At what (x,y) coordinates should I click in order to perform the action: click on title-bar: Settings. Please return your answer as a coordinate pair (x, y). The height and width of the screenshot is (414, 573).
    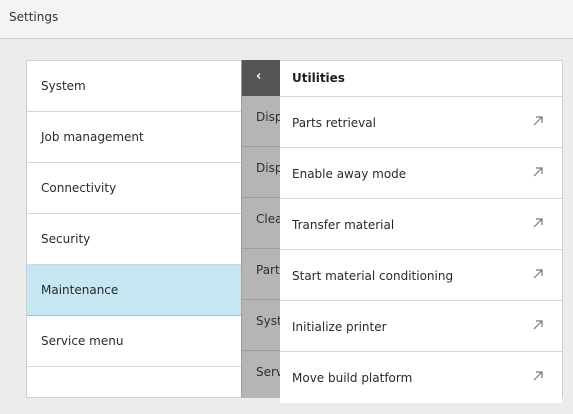
    Looking at the image, I should click on (286, 19).